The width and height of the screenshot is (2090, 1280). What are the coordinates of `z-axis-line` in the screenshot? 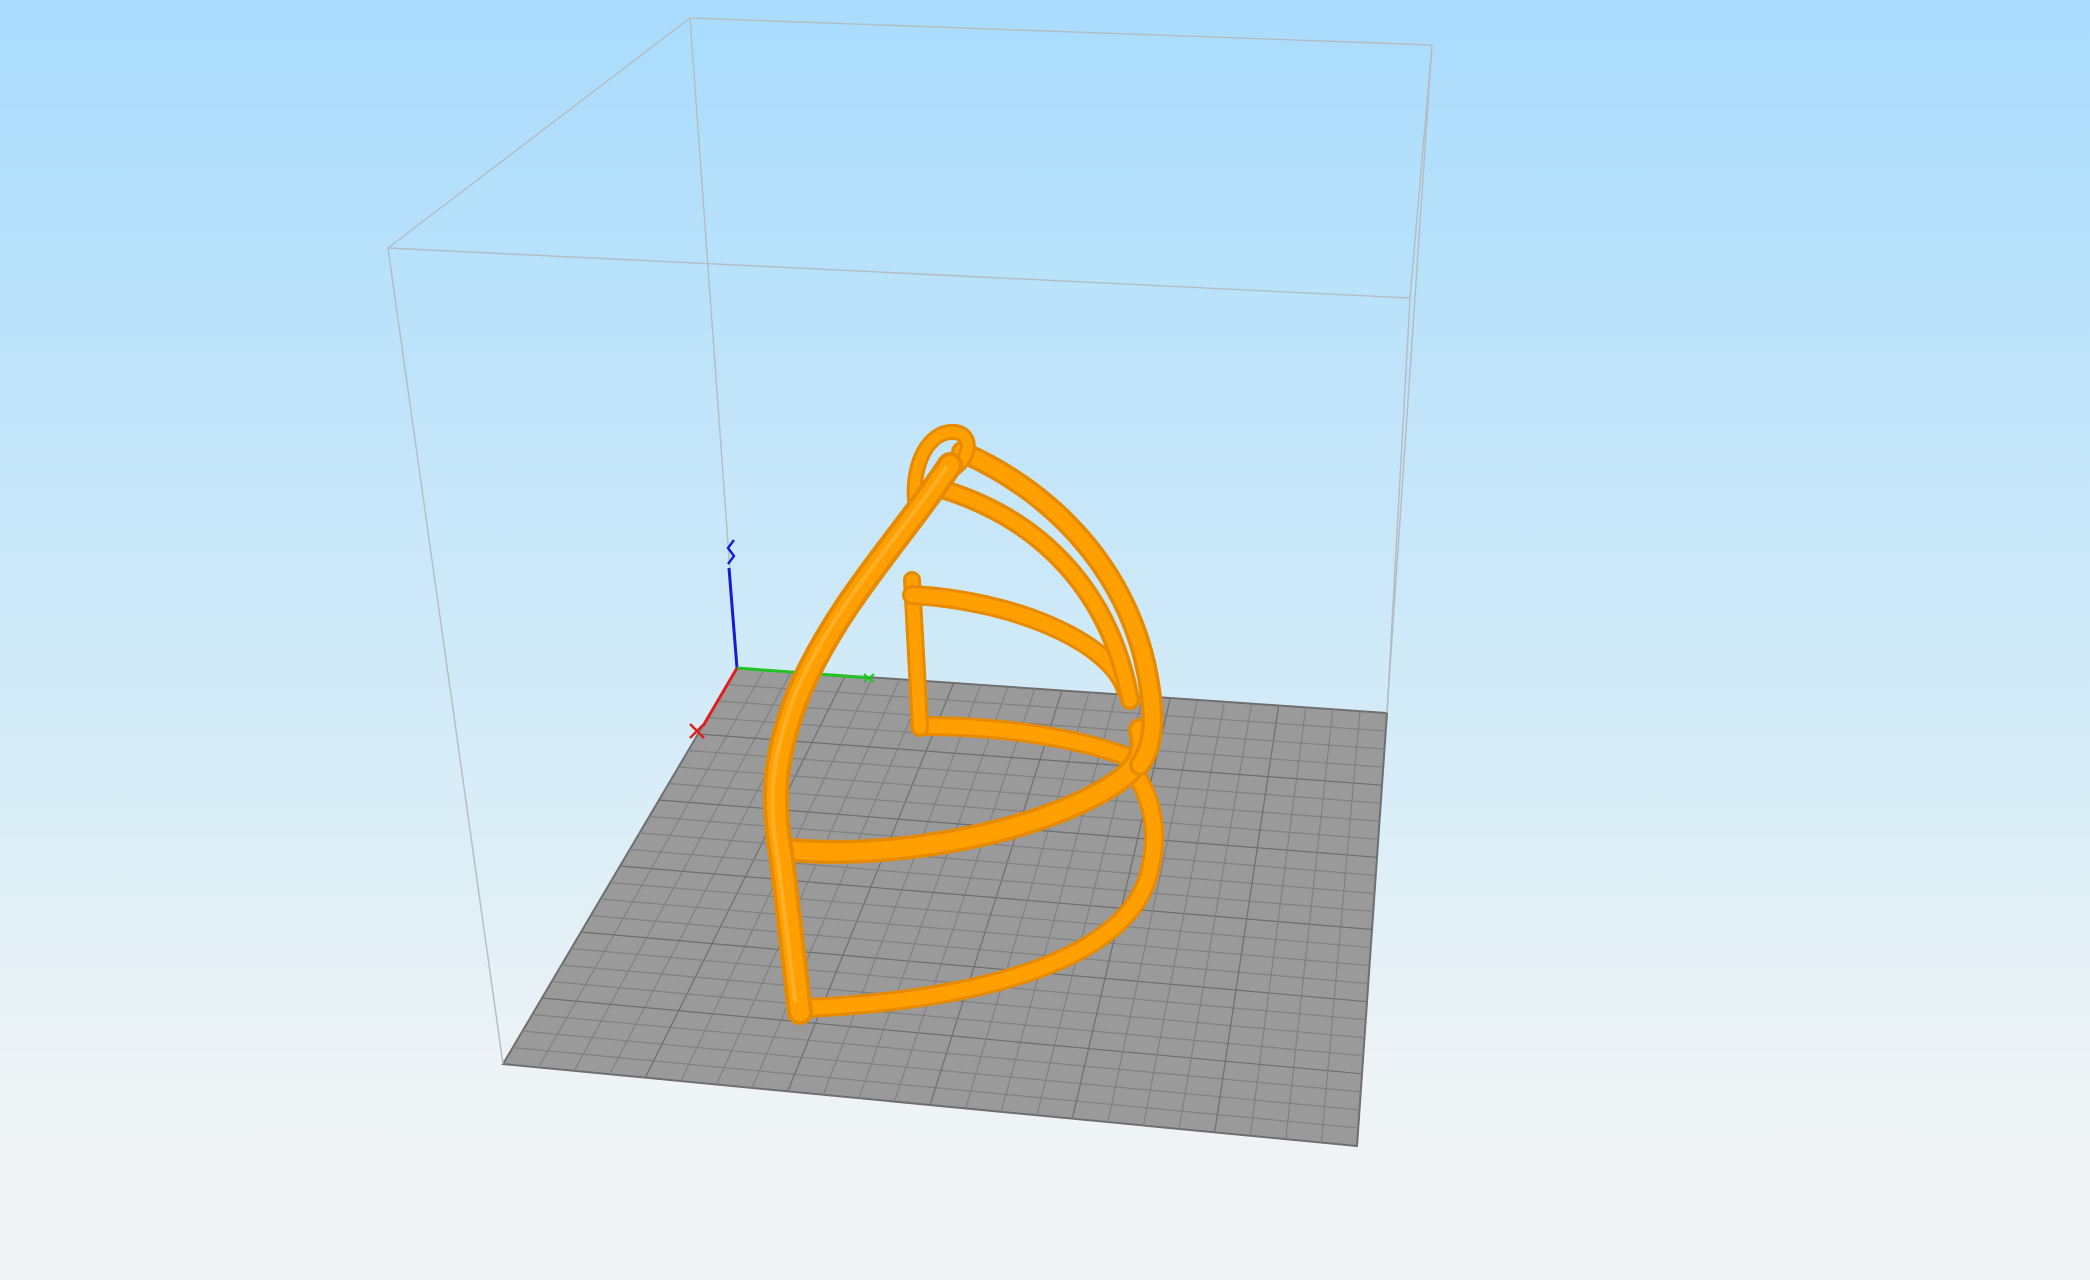 It's located at (733, 618).